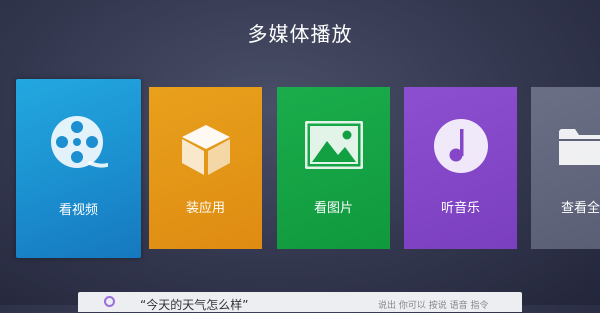  I want to click on tile-pictures: 看图片, so click(333, 168).